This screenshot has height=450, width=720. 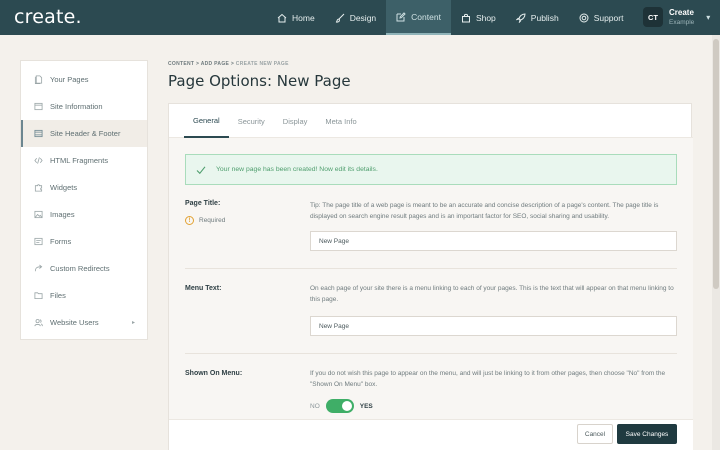 What do you see at coordinates (708, 17) in the screenshot?
I see `chevron-down-icon: ▾` at bounding box center [708, 17].